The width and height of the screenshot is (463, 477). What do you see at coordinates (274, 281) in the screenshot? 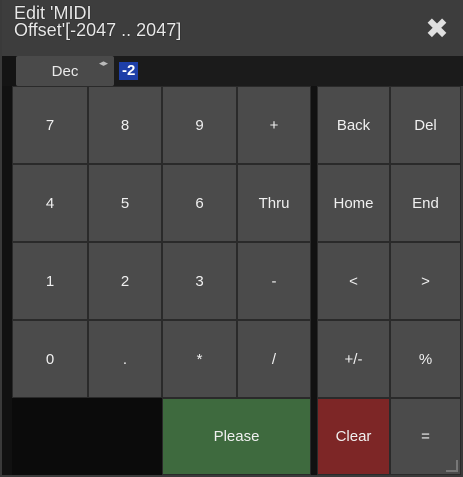
I see `key-minus: -` at bounding box center [274, 281].